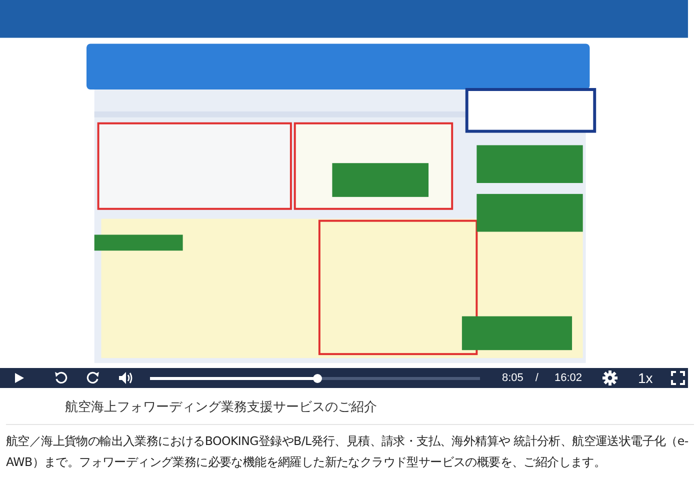  Describe the element at coordinates (645, 378) in the screenshot. I see `speed-button: 1x` at that location.